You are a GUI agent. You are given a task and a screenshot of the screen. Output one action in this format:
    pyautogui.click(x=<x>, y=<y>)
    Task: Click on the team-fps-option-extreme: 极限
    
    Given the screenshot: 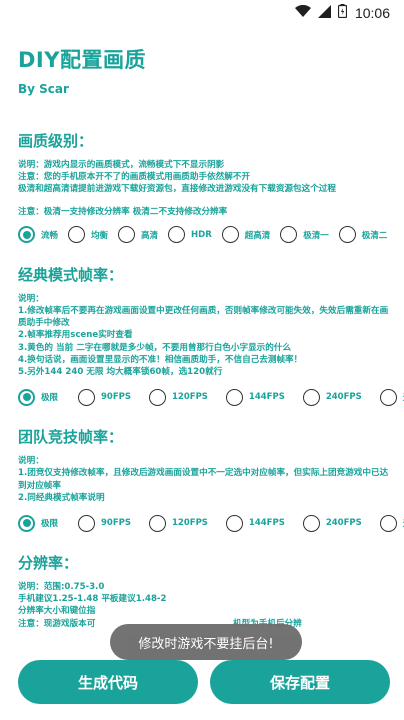 What is the action you would take?
    pyautogui.click(x=38, y=523)
    